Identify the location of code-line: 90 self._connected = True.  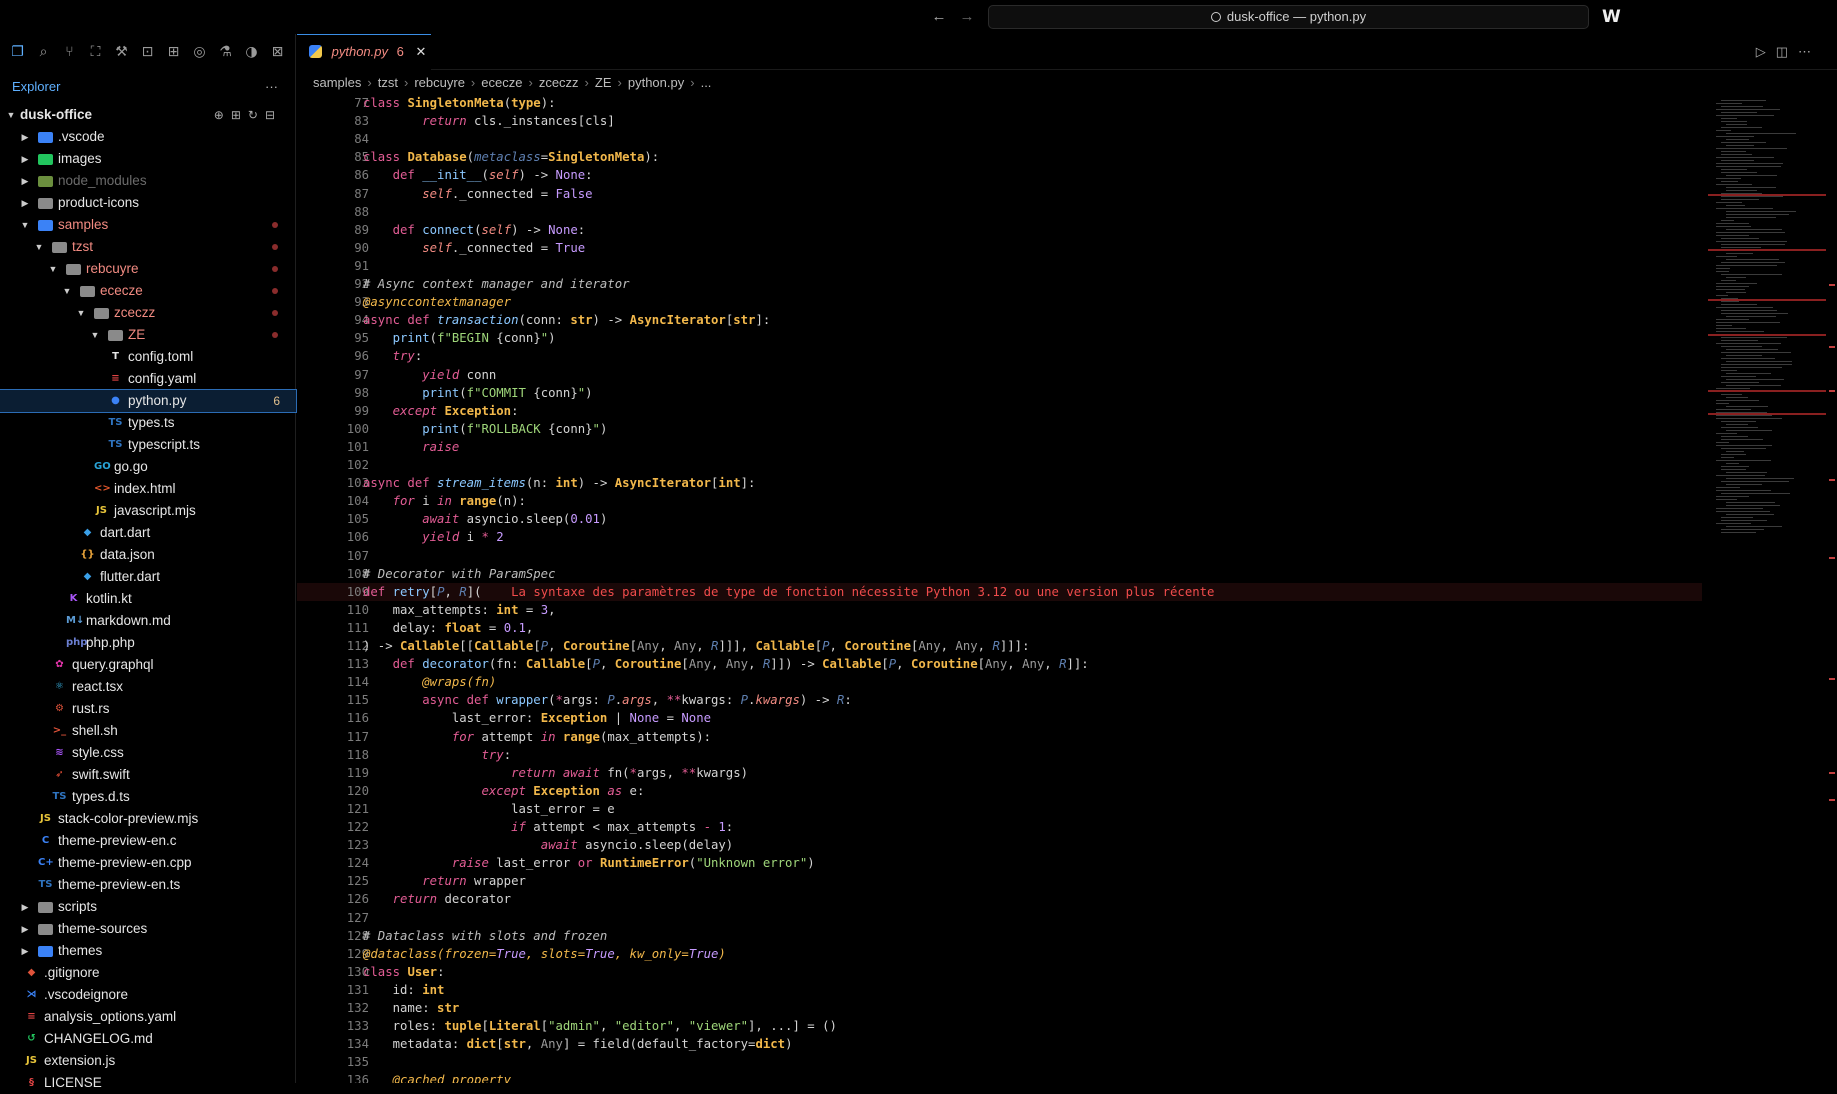
(999, 248).